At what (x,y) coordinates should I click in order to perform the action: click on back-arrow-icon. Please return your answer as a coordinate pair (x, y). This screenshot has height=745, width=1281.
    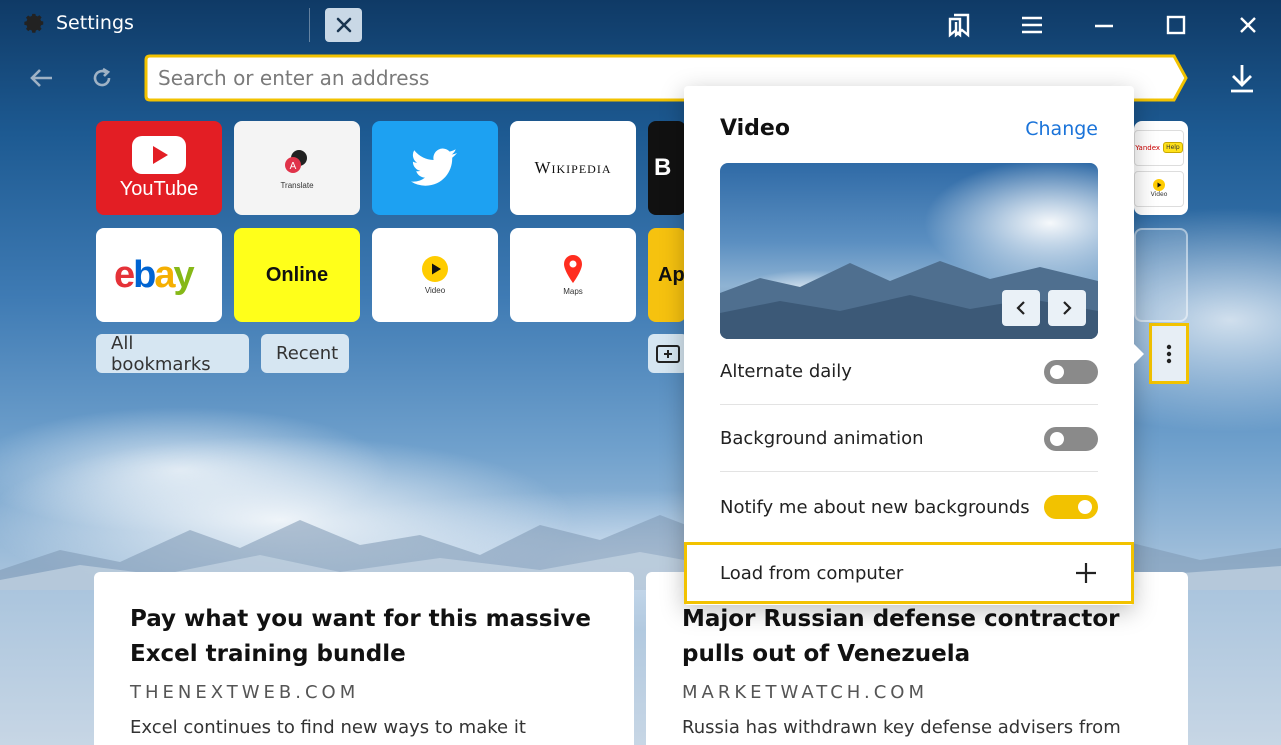
    Looking at the image, I should click on (41, 78).